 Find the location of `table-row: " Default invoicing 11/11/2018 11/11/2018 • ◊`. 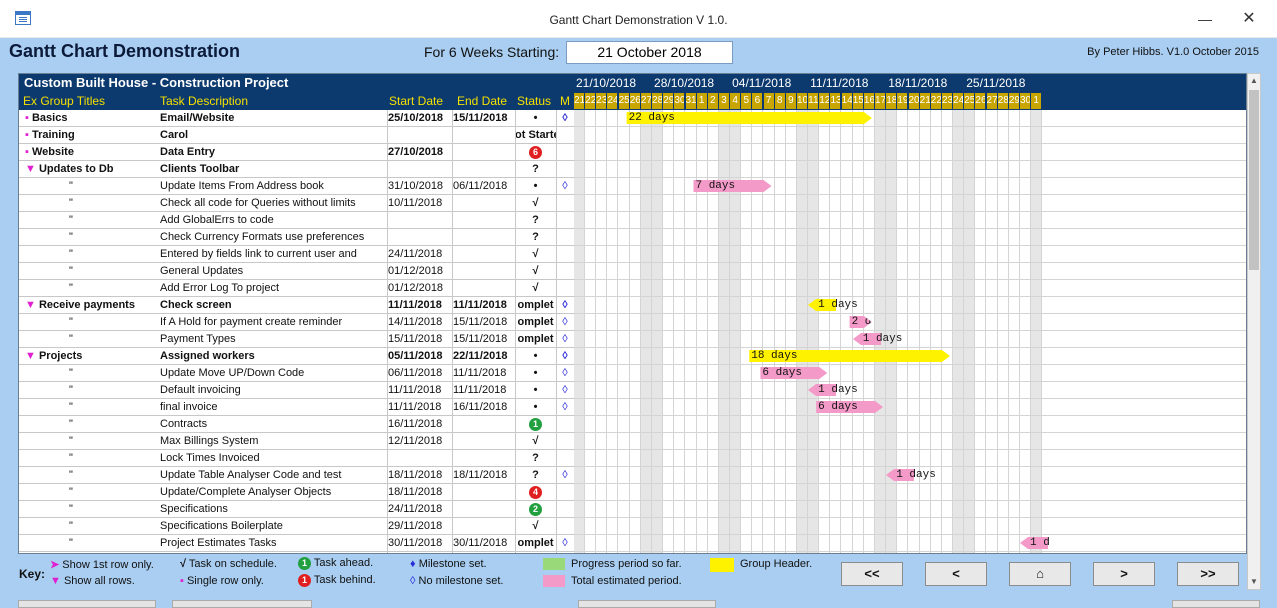

table-row: " Default invoicing 11/11/2018 11/11/2018 • ◊ is located at coordinates (296, 390).